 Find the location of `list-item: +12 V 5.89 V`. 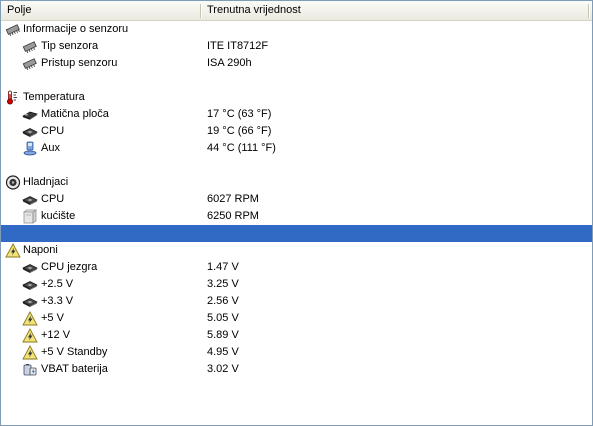

list-item: +12 V 5.89 V is located at coordinates (296, 335).